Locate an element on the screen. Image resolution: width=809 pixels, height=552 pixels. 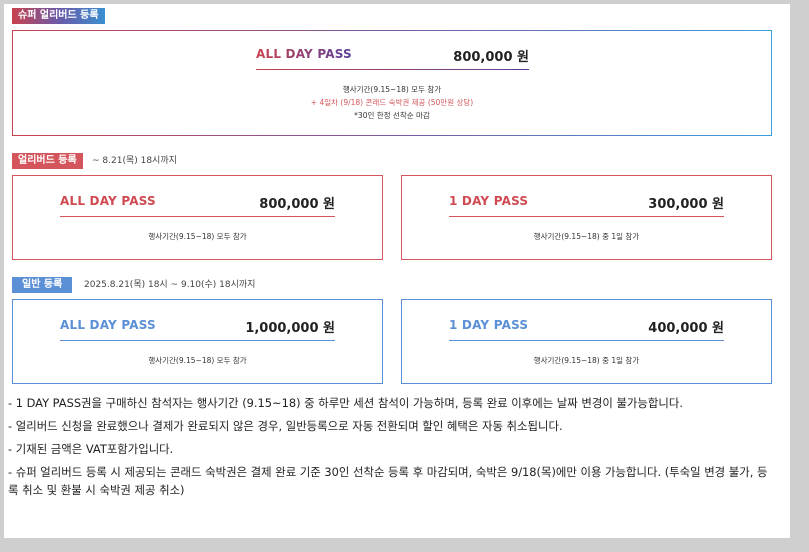
note-item: - 기재된 금액은 VAT포함가입니다. is located at coordinates (91, 449).